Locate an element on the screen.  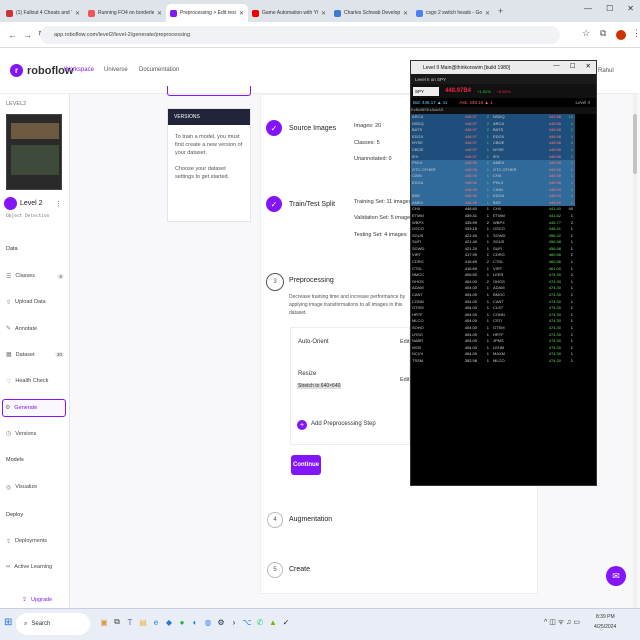
sidebar-item: ∞ Active Learning is located at coordinates (36, 567).